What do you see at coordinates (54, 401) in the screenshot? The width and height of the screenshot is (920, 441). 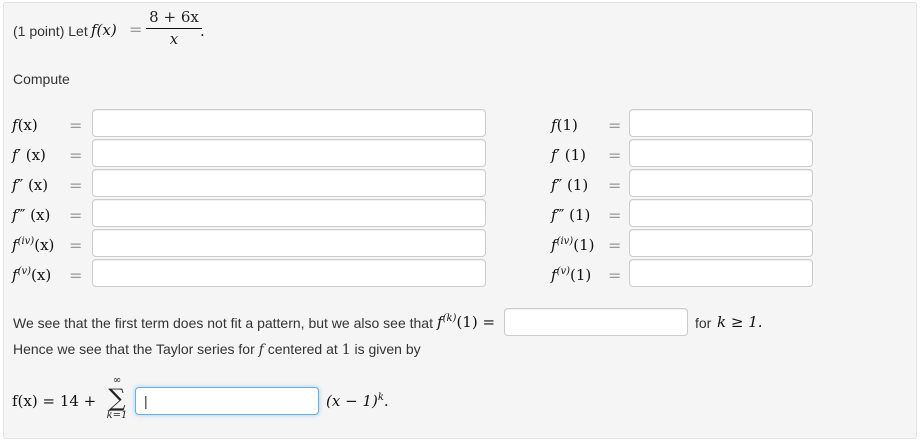 I see `series-lhs: f(x) = 14 +` at bounding box center [54, 401].